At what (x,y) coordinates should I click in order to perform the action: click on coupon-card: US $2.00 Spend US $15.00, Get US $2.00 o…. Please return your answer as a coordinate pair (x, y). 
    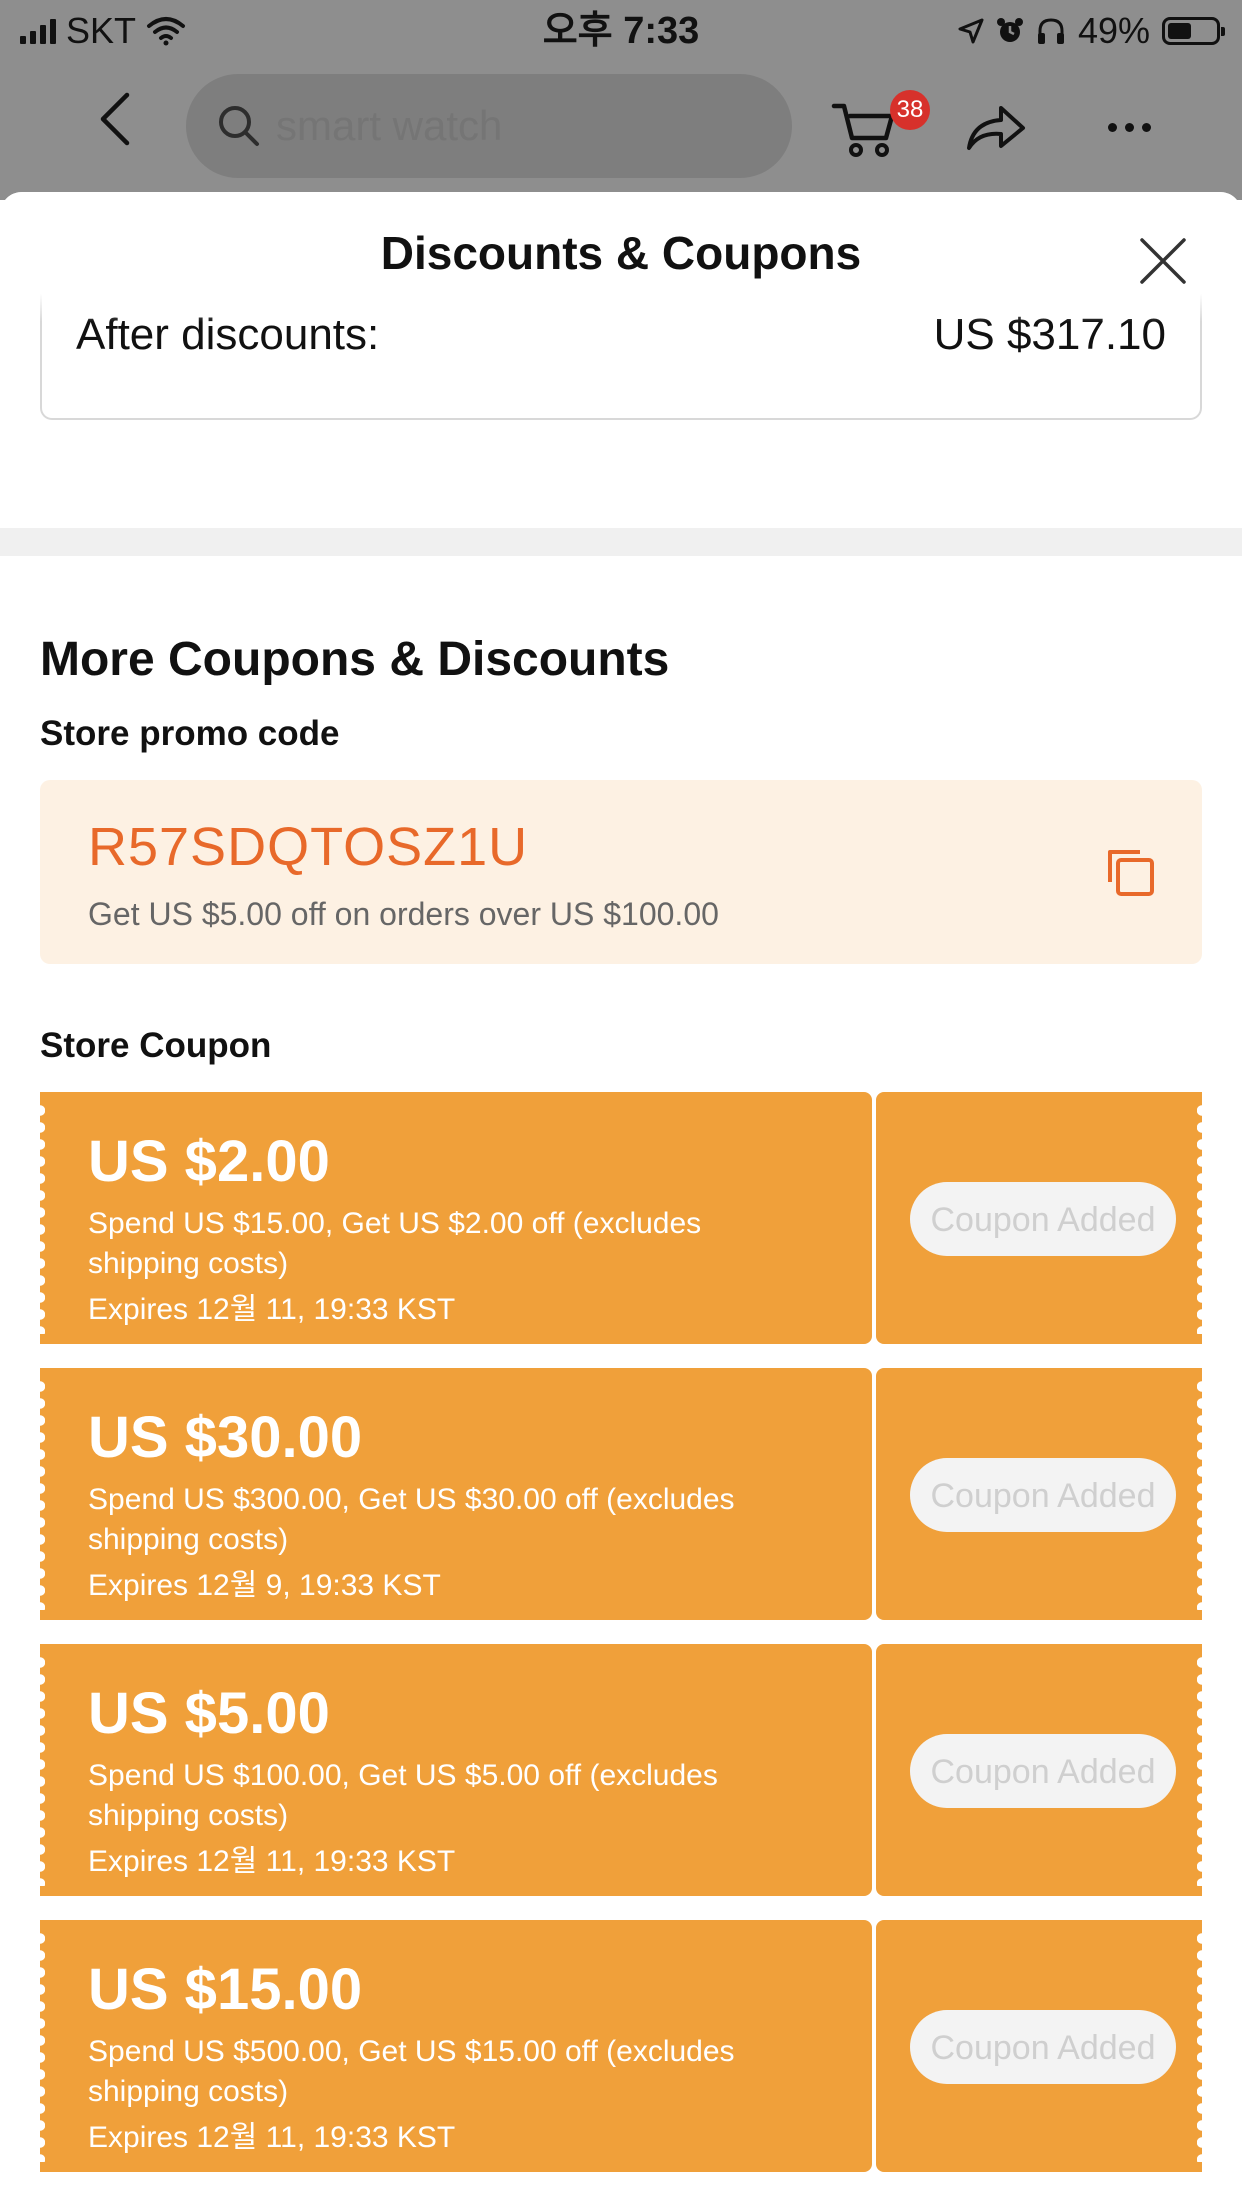
    Looking at the image, I should click on (621, 1218).